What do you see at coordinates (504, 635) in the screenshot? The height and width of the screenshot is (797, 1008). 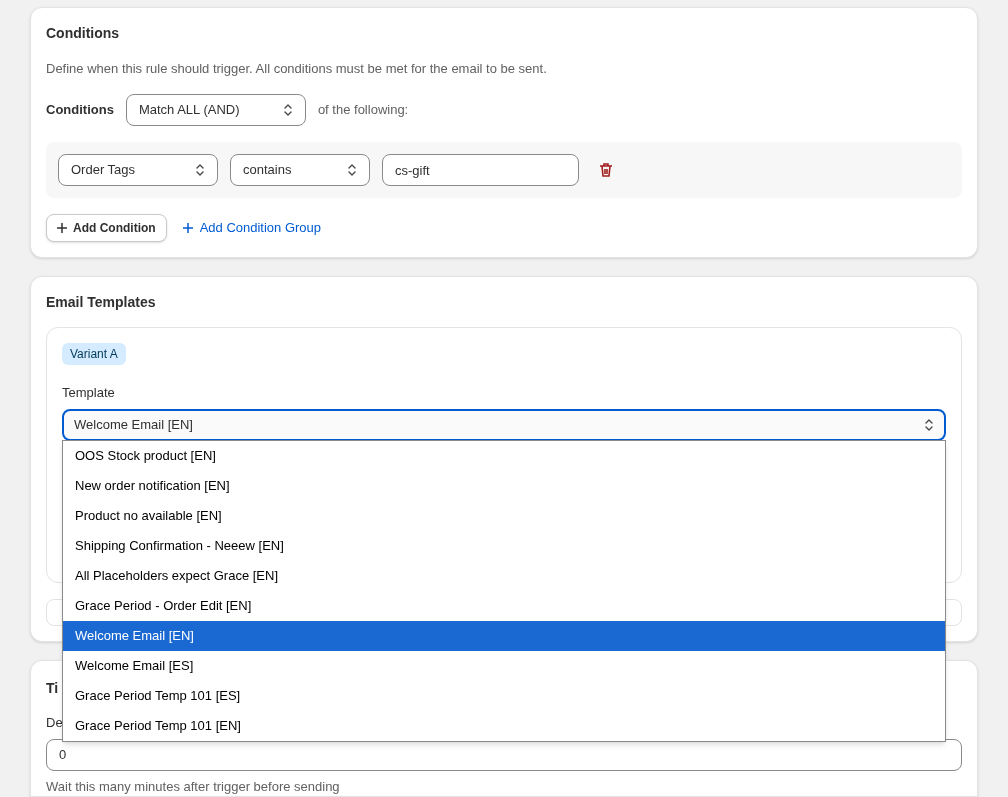 I see `dropdown-option: Welcome Email [EN]` at bounding box center [504, 635].